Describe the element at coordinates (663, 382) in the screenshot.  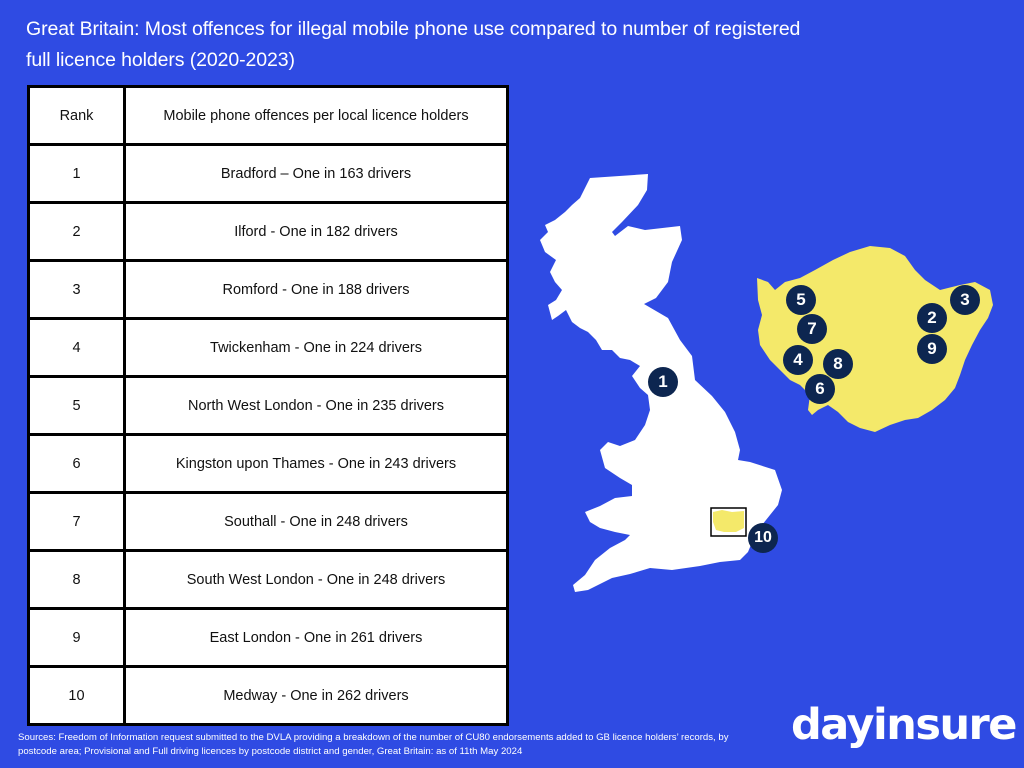
I see `map-marker-1: 1` at that location.